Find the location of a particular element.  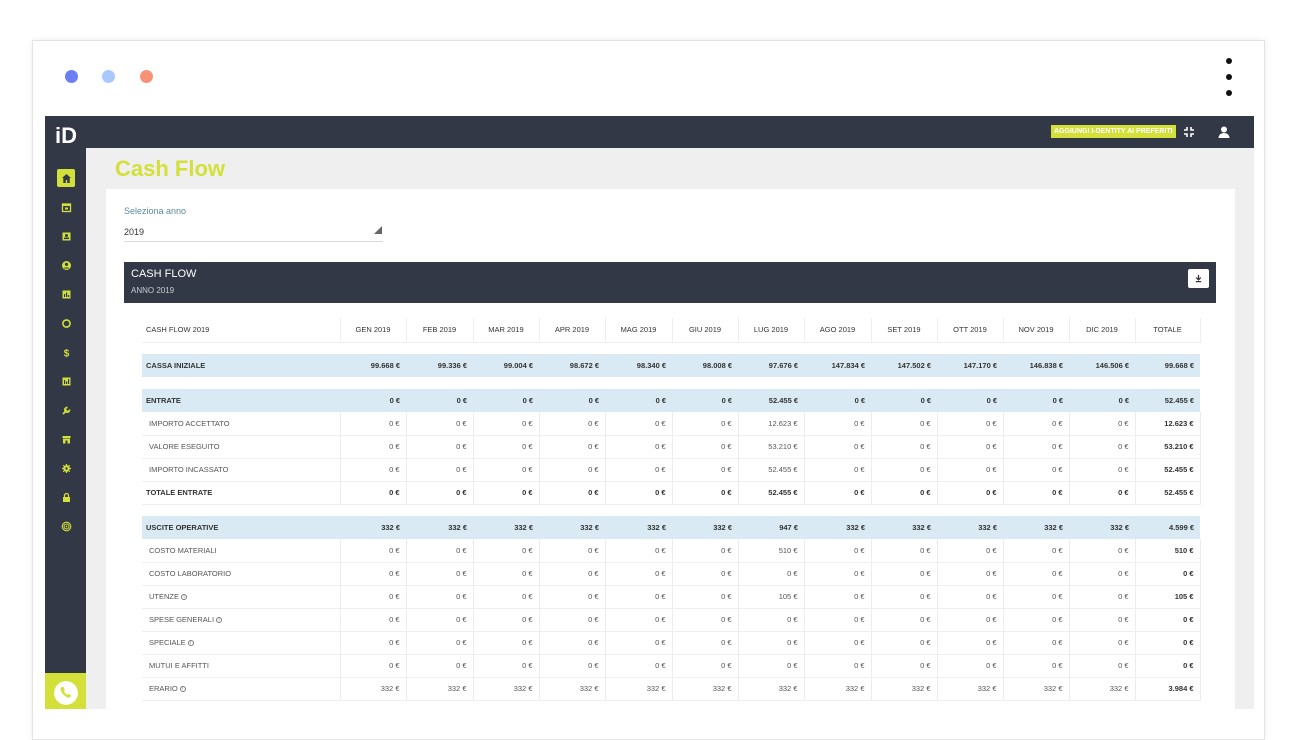

row-label-text: COSTO MATERIALI is located at coordinates (183, 550).